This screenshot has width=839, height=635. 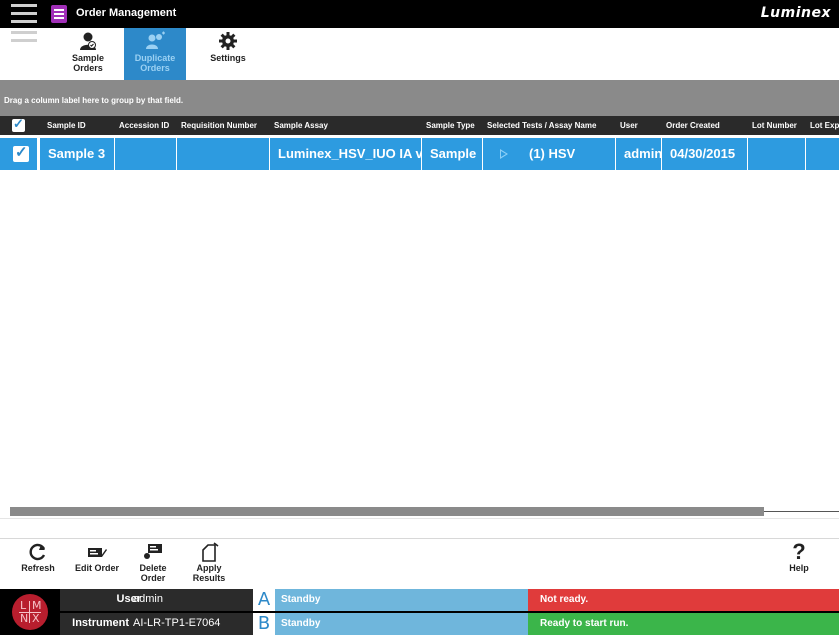 What do you see at coordinates (155, 68) in the screenshot?
I see `tab-duplicate-orders-label-2: Orders` at bounding box center [155, 68].